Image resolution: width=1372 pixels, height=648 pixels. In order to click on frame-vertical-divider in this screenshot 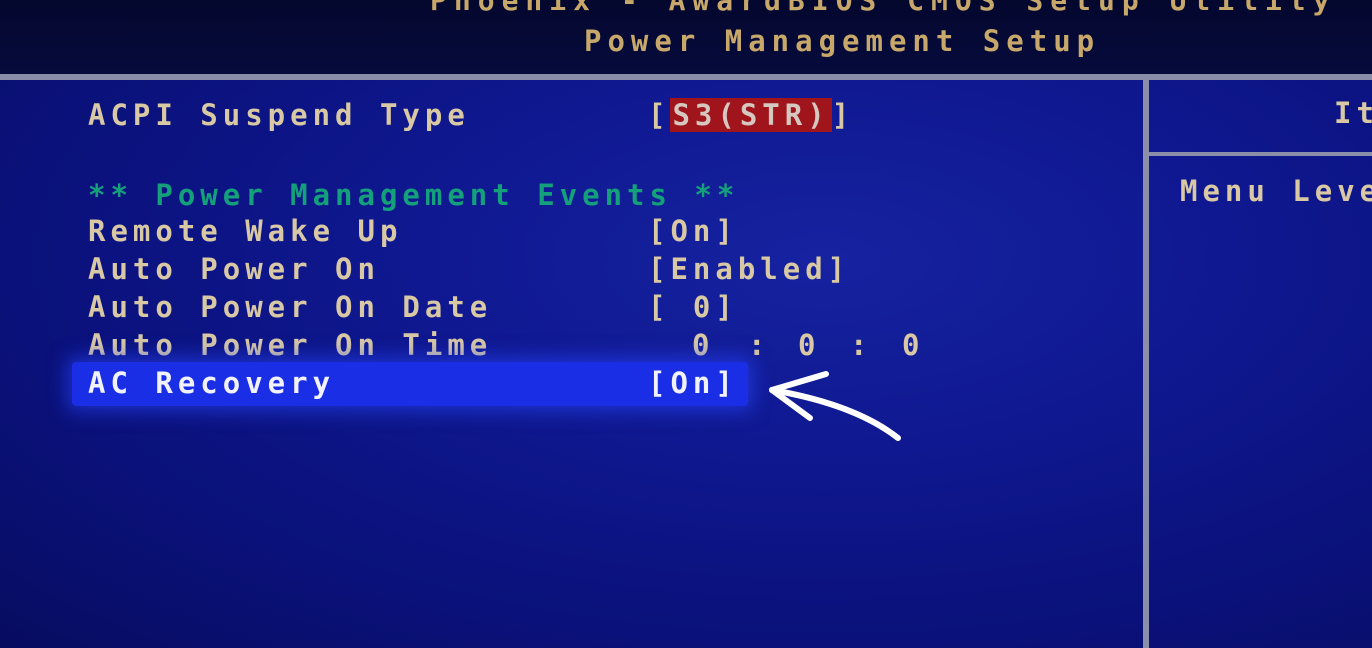, I will do `click(1146, 364)`.